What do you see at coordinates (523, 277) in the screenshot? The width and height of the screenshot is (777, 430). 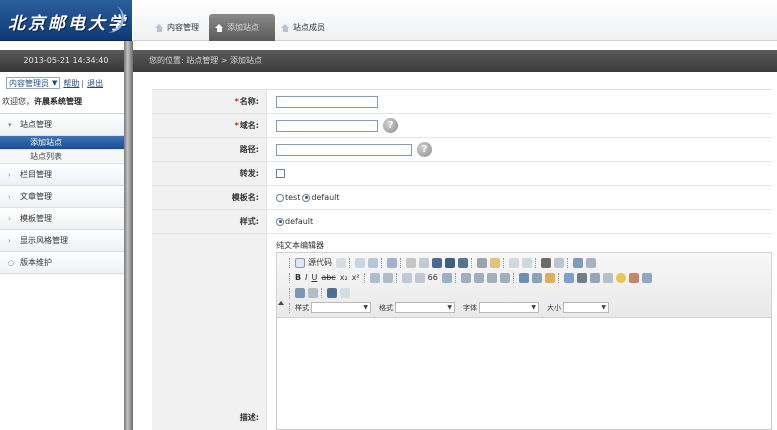 I see `link-icon` at bounding box center [523, 277].